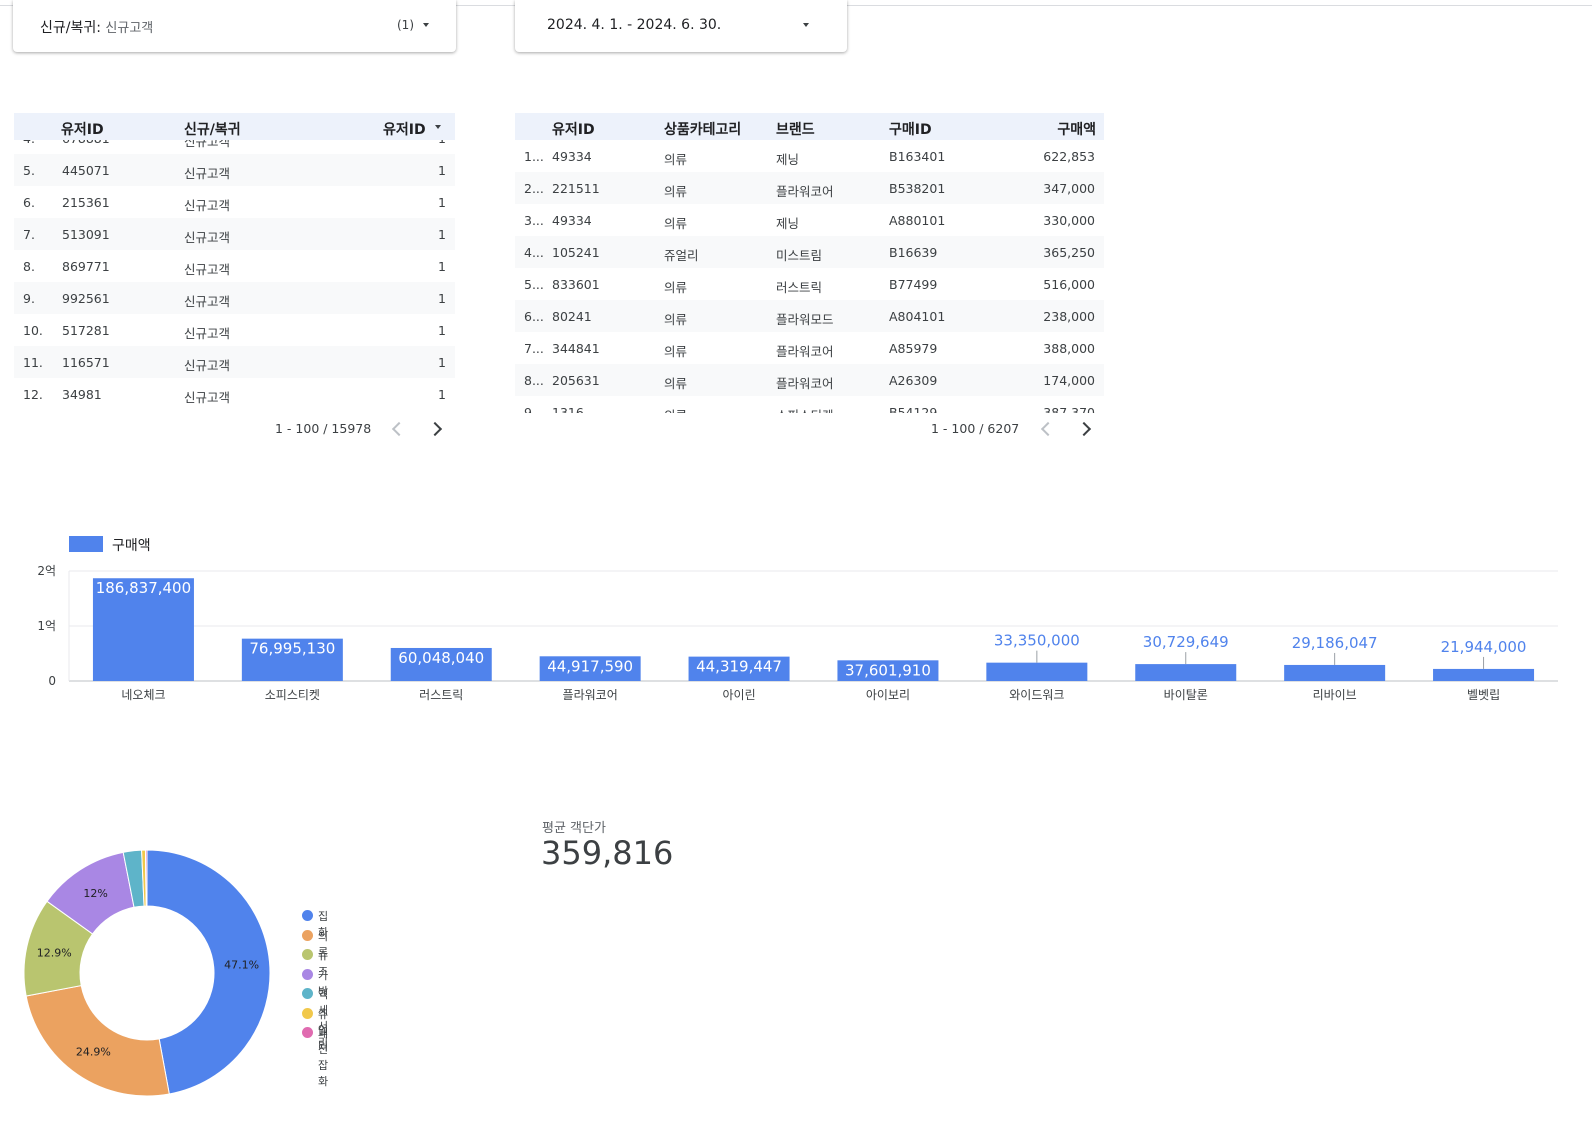 The width and height of the screenshot is (1592, 1126). What do you see at coordinates (917, 188) in the screenshot?
I see `purchase-id-cell: B538201` at bounding box center [917, 188].